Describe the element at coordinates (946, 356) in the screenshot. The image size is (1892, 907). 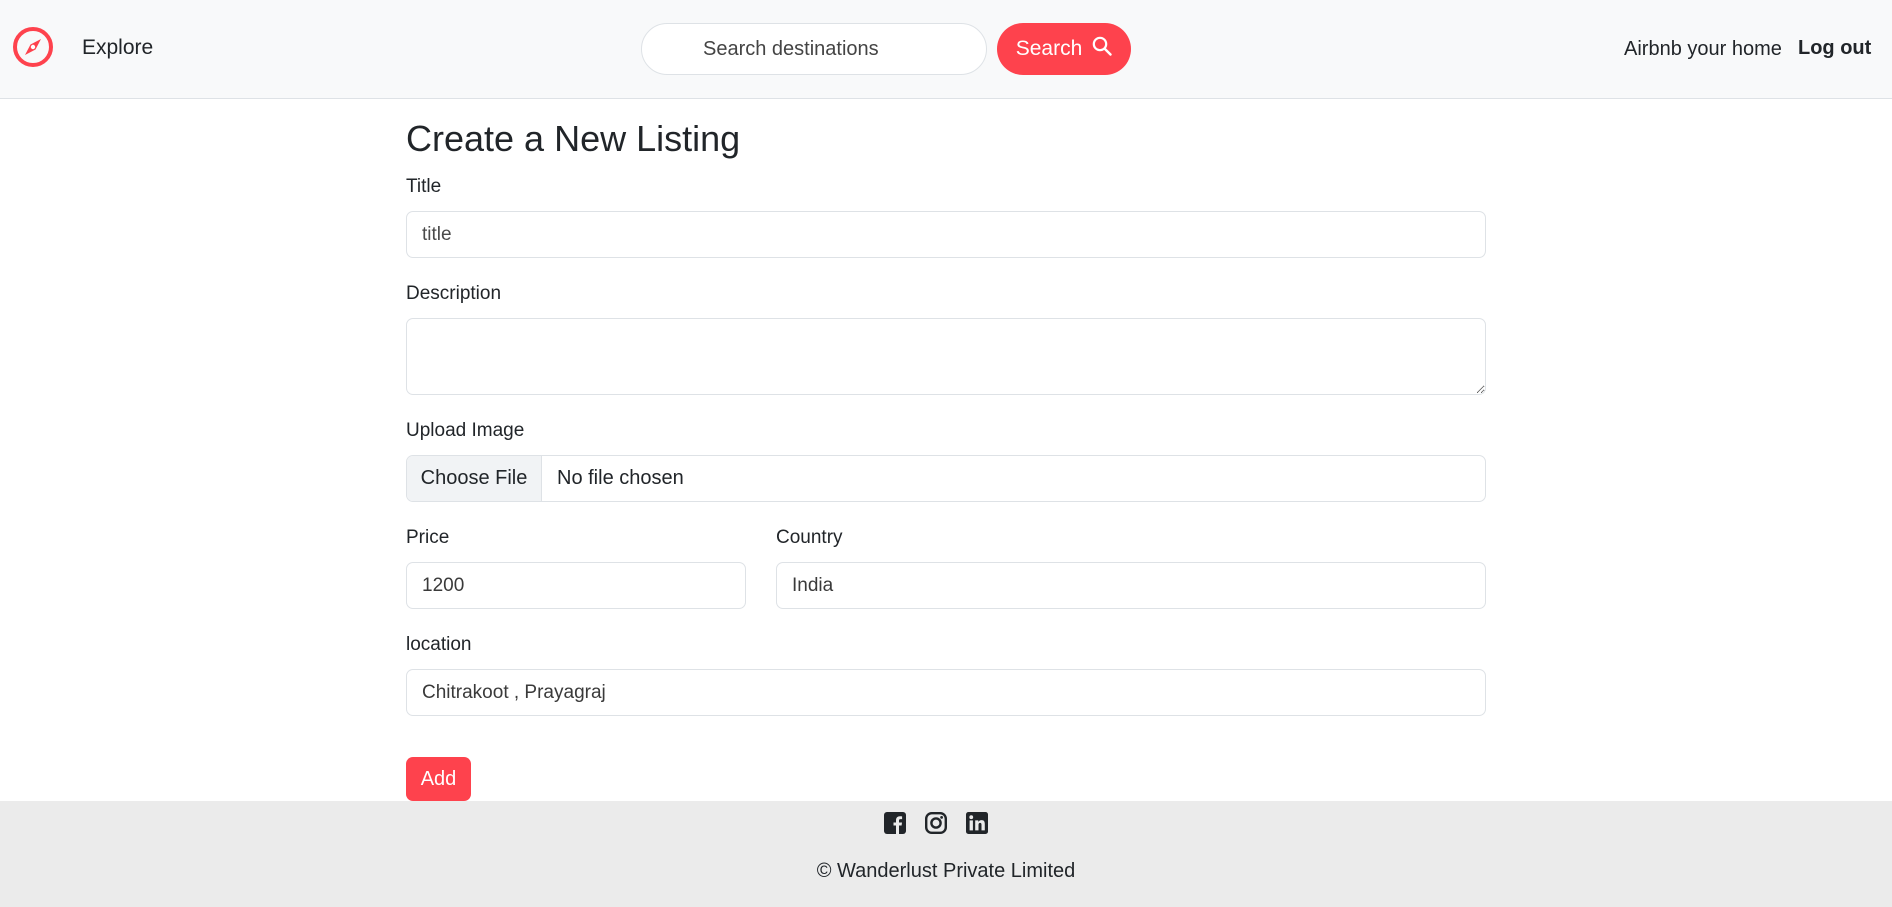
I see `description-textarea` at that location.